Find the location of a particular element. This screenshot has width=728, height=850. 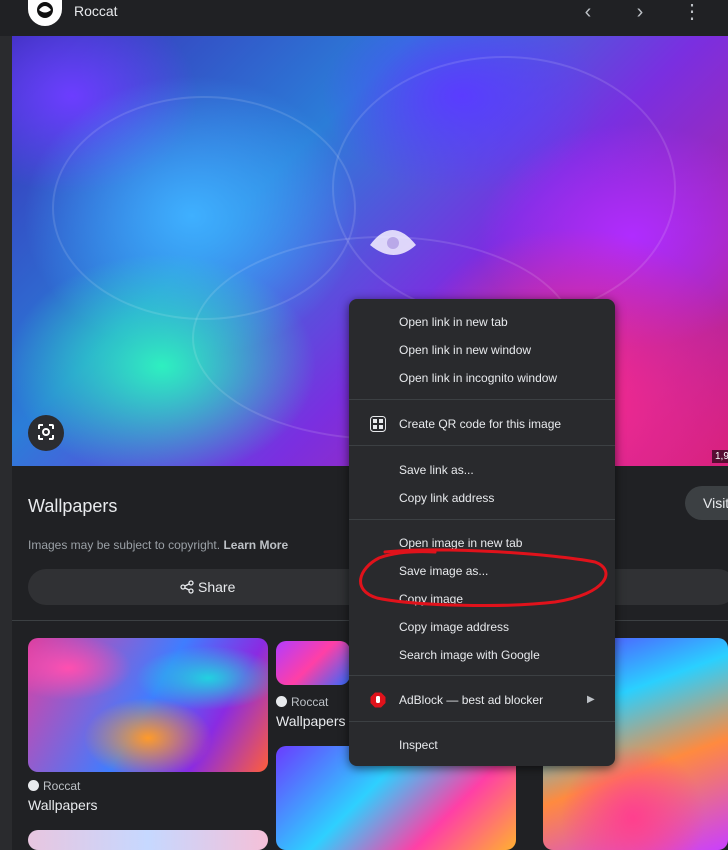

google-lens-icon is located at coordinates (46, 432).